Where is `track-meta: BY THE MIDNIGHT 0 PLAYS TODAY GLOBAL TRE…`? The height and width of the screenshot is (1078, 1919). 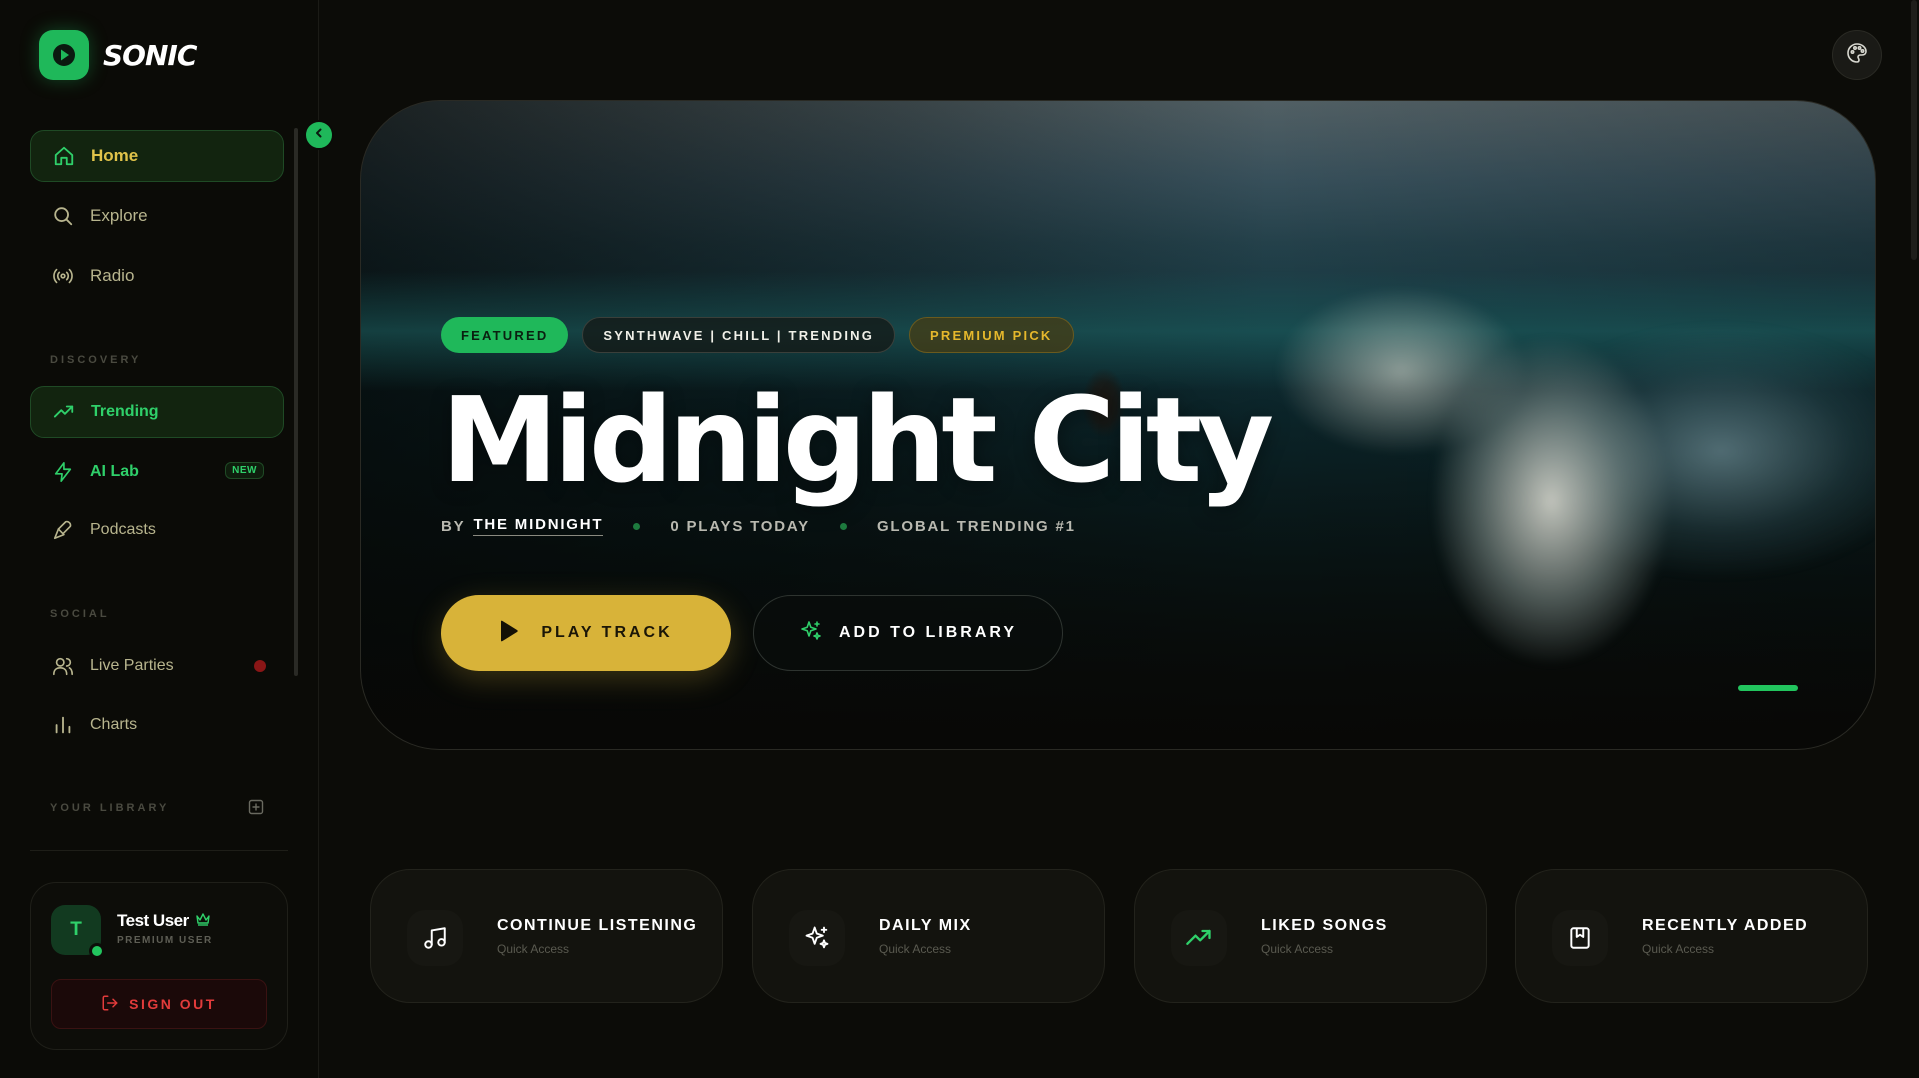
track-meta: BY THE MIDNIGHT 0 PLAYS TODAY GLOBAL TRE… is located at coordinates (758, 526).